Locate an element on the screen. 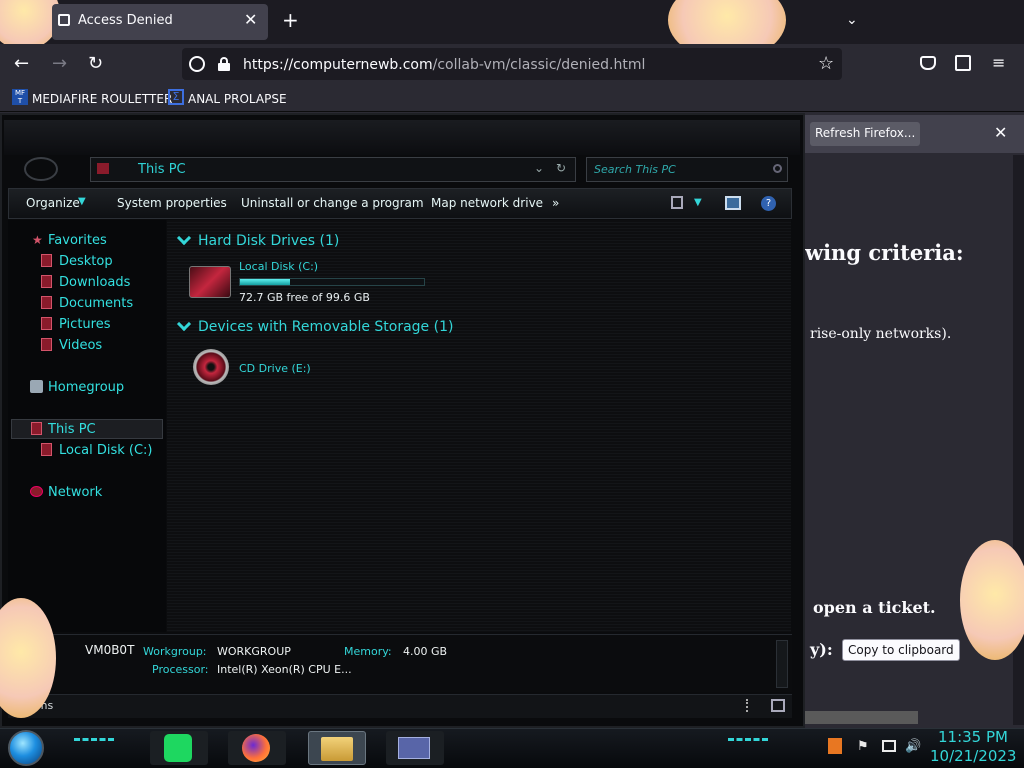 The image size is (1024, 768). cd-drive-label: CD Drive (E:) is located at coordinates (275, 368).